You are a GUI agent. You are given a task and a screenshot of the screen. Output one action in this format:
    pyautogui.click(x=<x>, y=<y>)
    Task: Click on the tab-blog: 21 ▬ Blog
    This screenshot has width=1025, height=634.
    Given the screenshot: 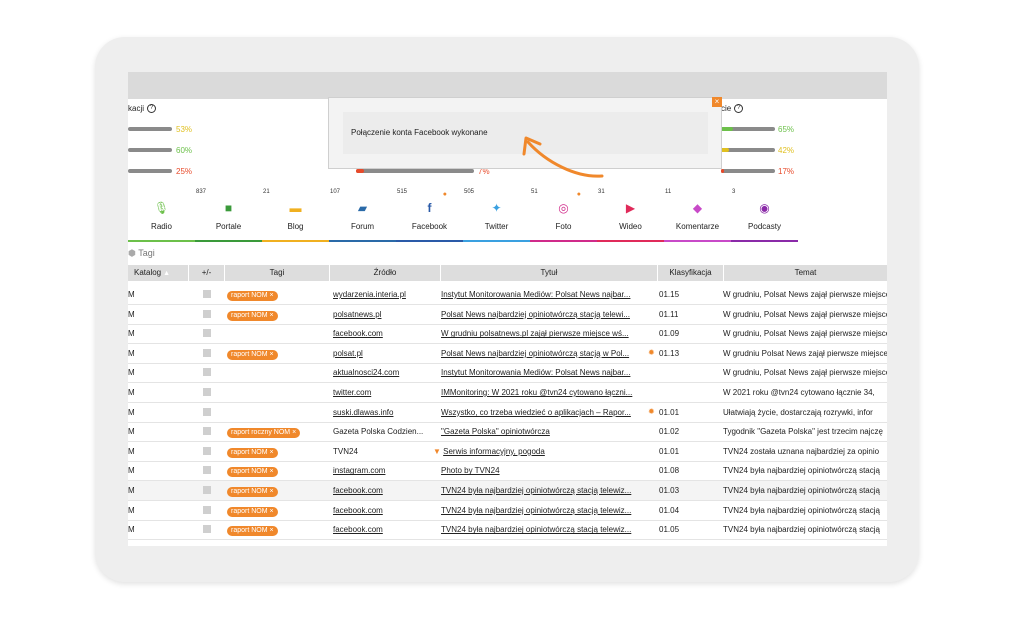 What is the action you would take?
    pyautogui.click(x=295, y=214)
    